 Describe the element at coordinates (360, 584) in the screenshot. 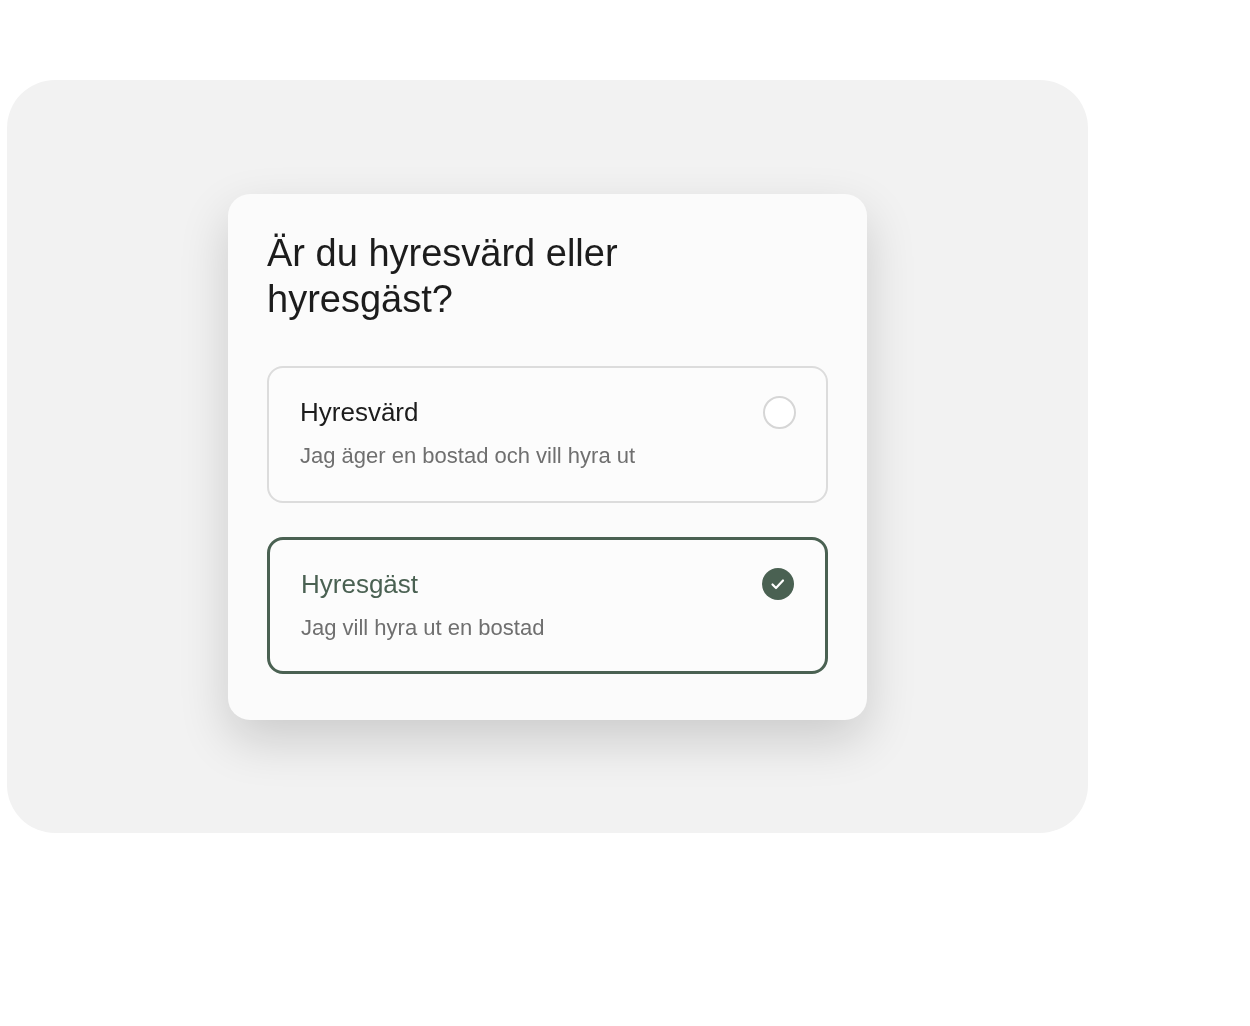

I see `option-title: Hyresgäst` at that location.